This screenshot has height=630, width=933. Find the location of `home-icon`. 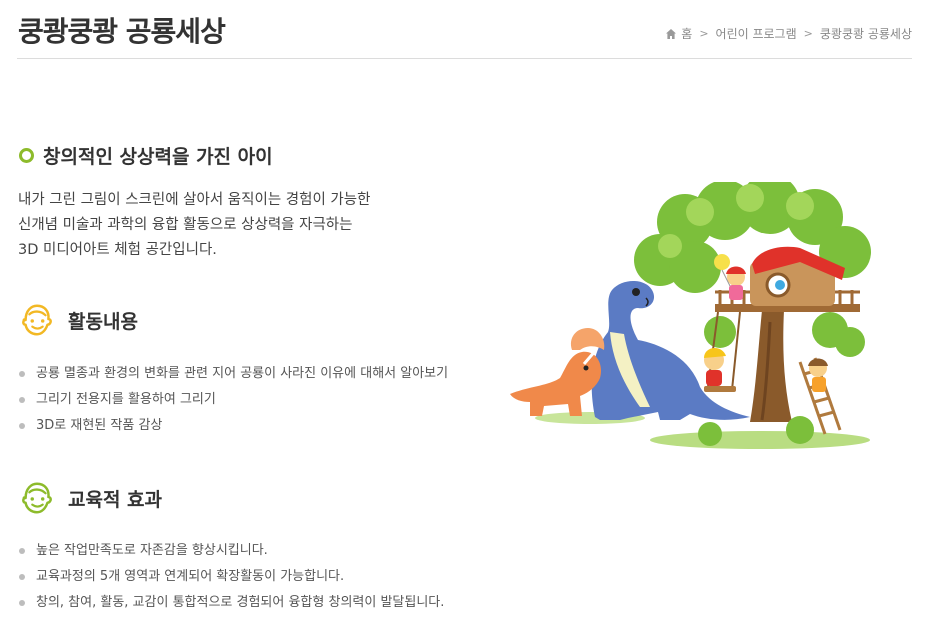

home-icon is located at coordinates (671, 34).